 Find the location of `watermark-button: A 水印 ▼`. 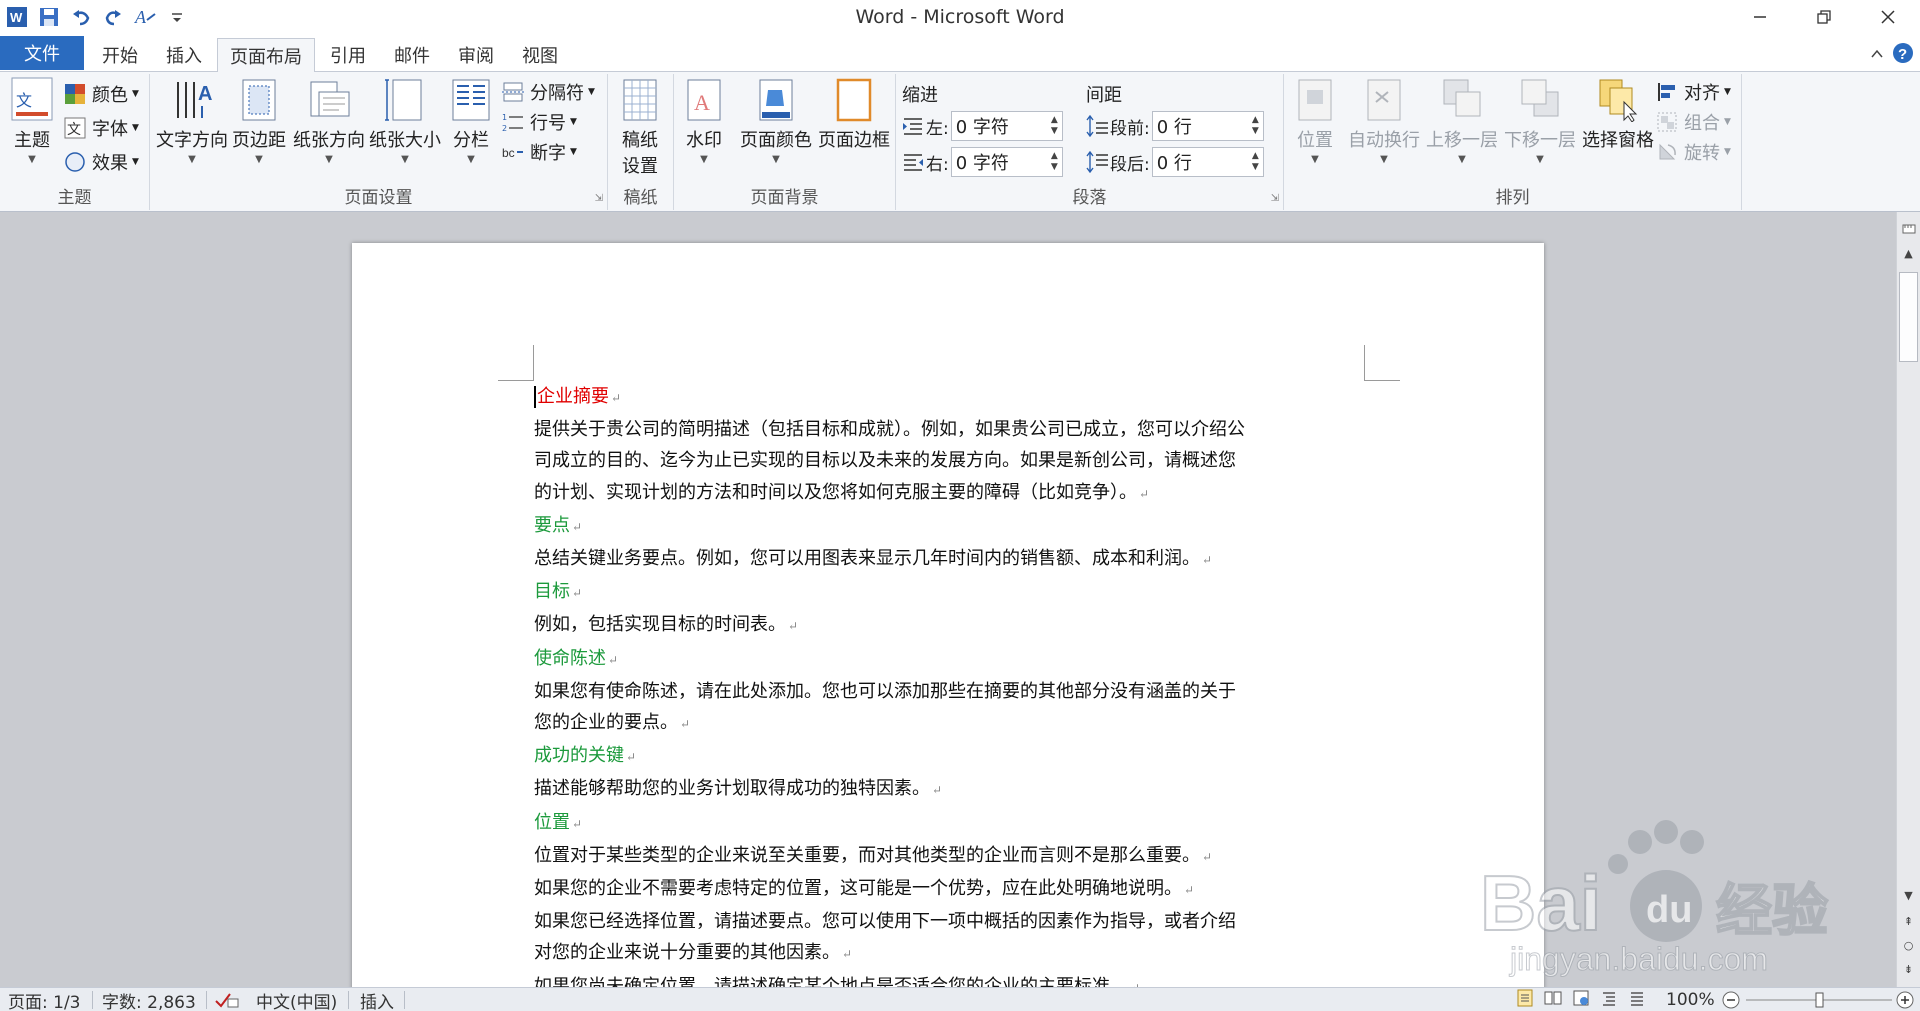

watermark-button: A 水印 ▼ is located at coordinates (704, 120).